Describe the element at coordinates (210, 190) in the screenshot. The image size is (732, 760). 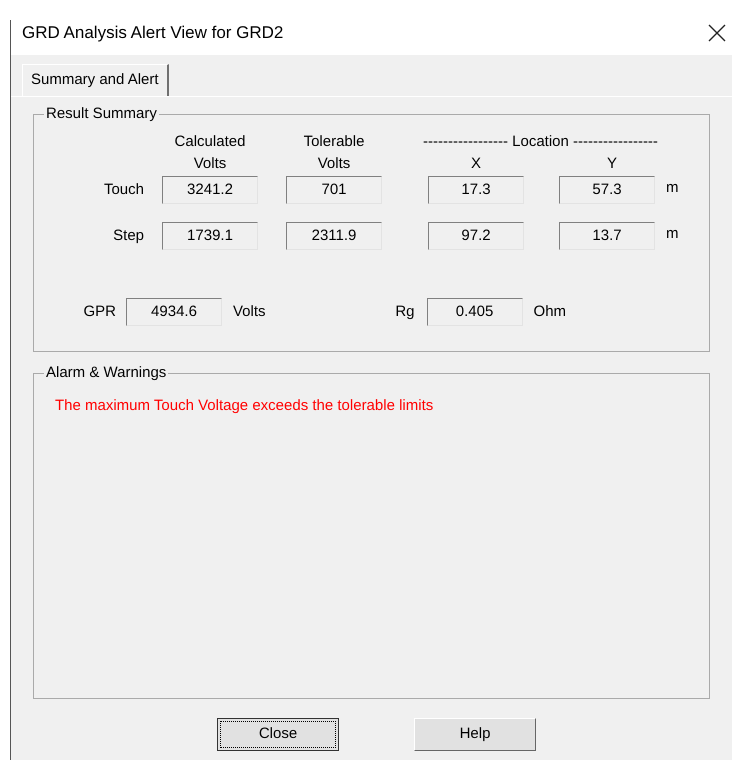
I see `value-field: 3241.2` at that location.